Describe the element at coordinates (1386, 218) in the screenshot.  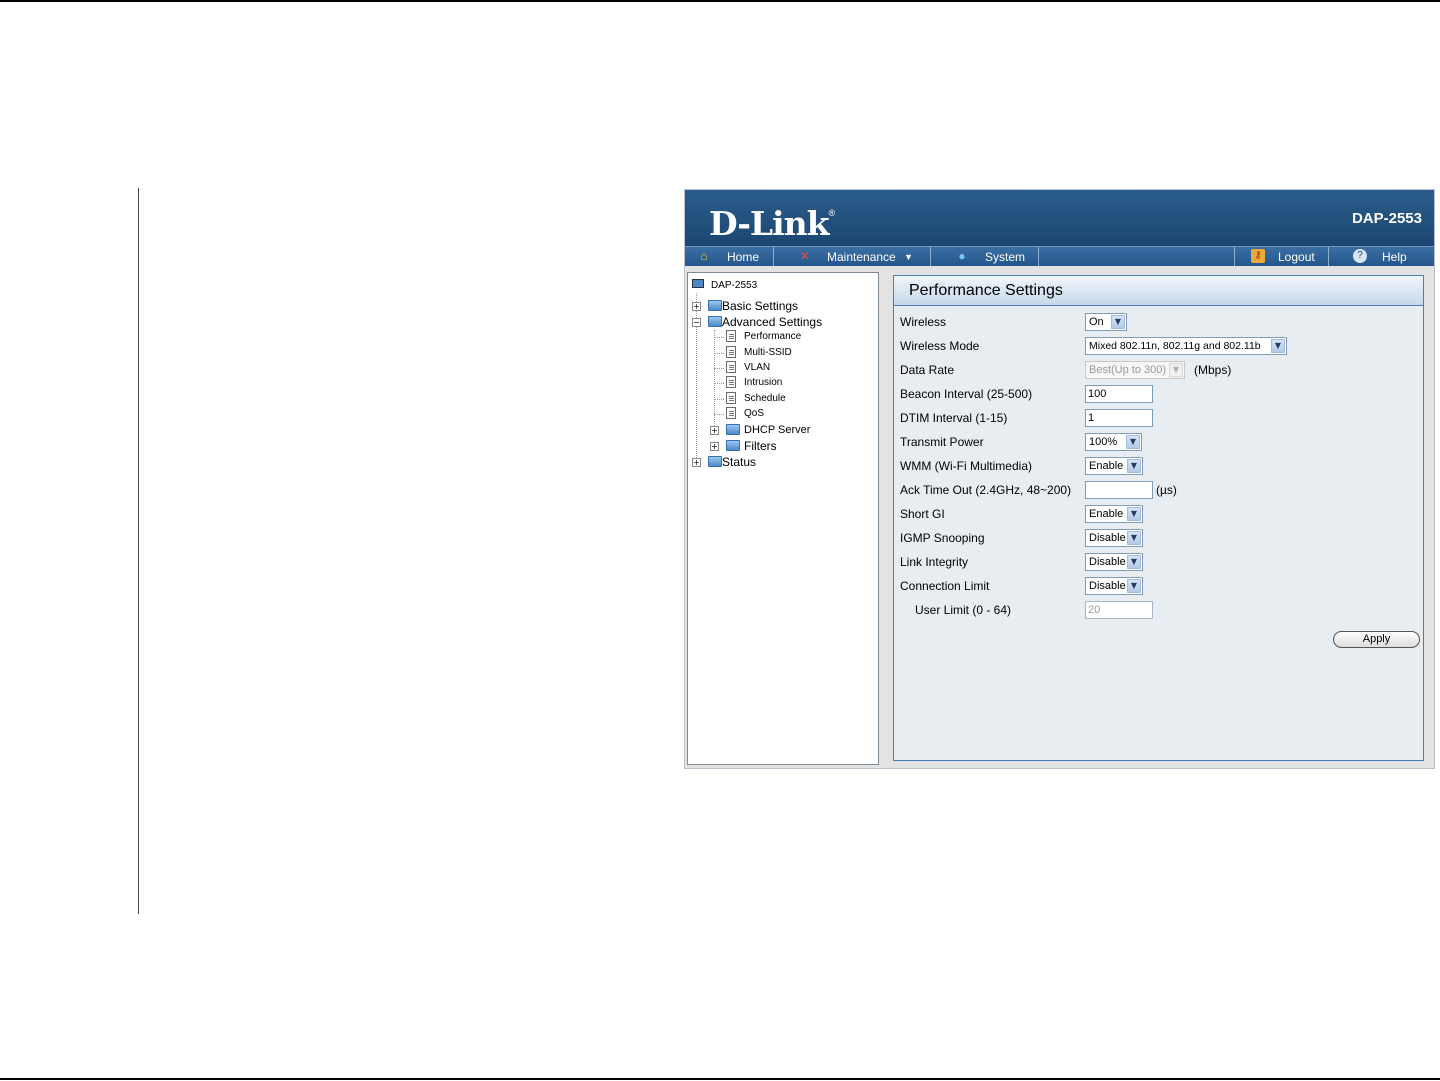
I see `model-name: DAP-2553` at that location.